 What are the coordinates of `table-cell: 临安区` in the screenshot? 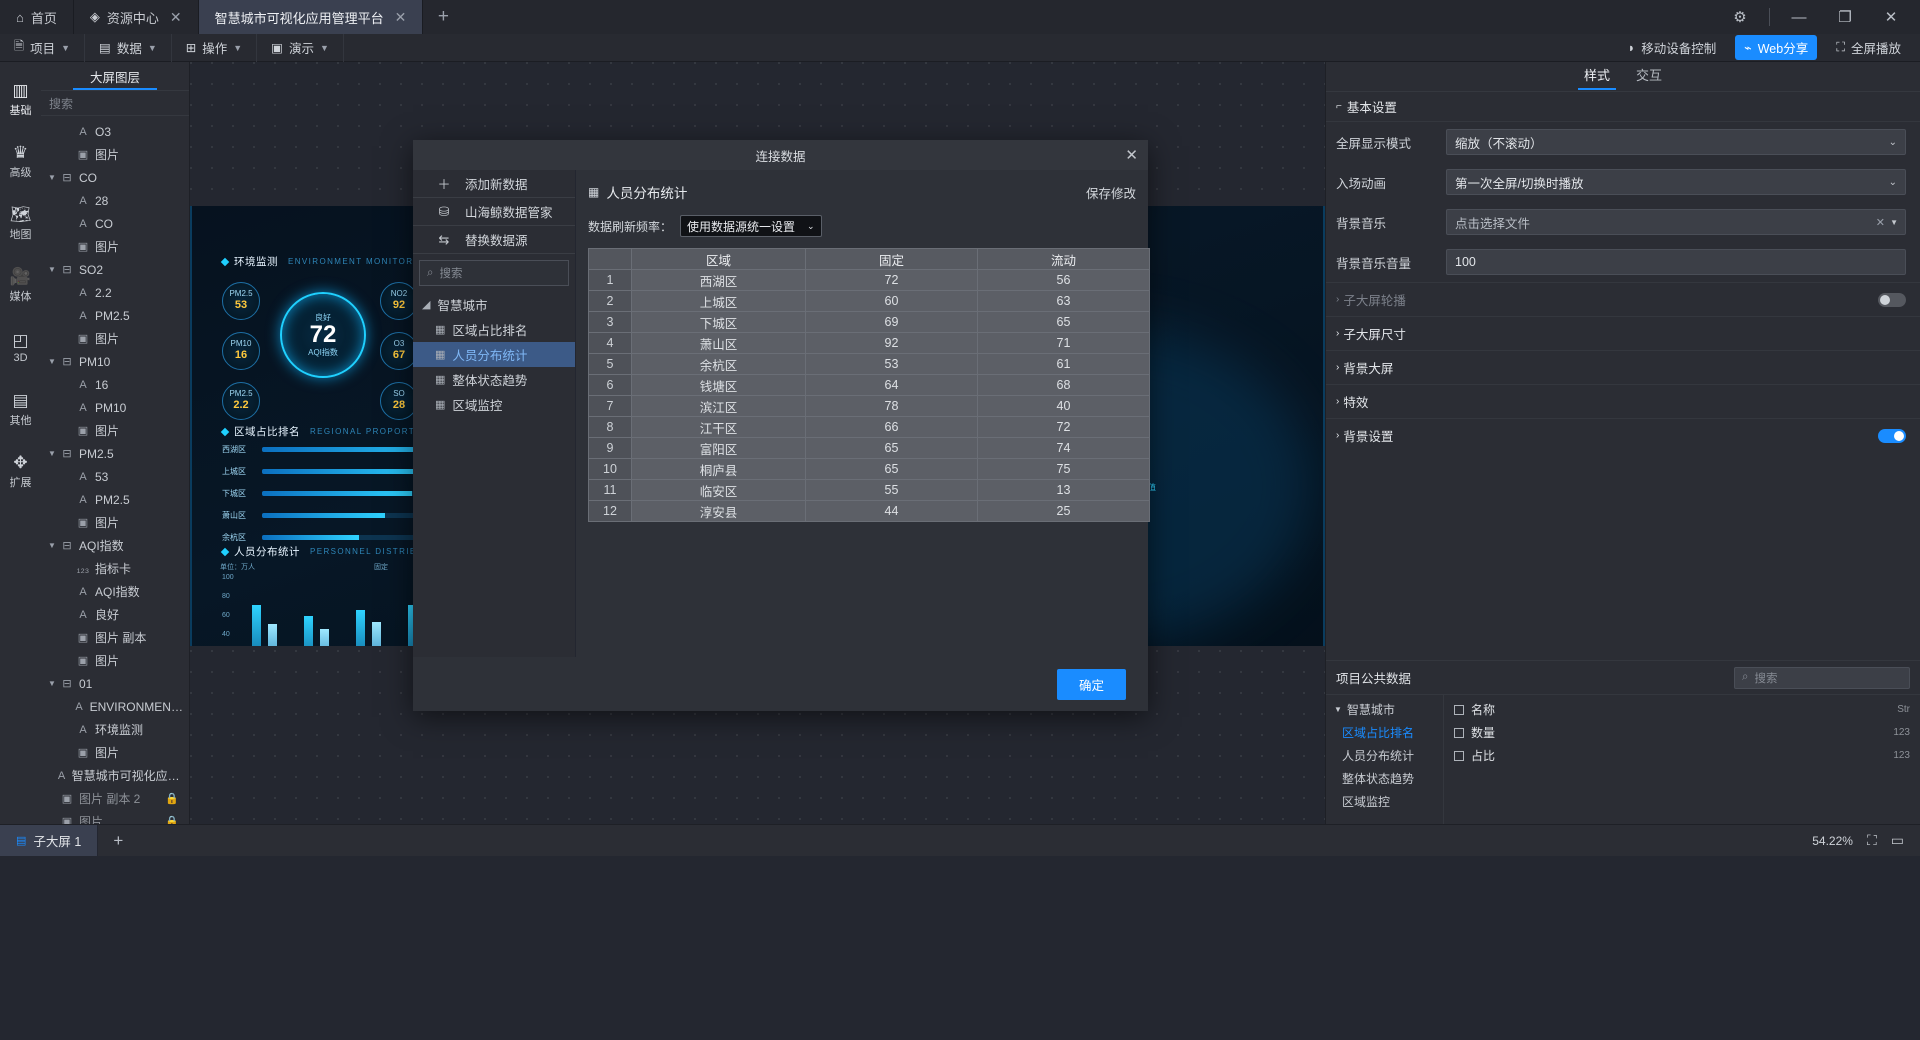 It's located at (718, 490).